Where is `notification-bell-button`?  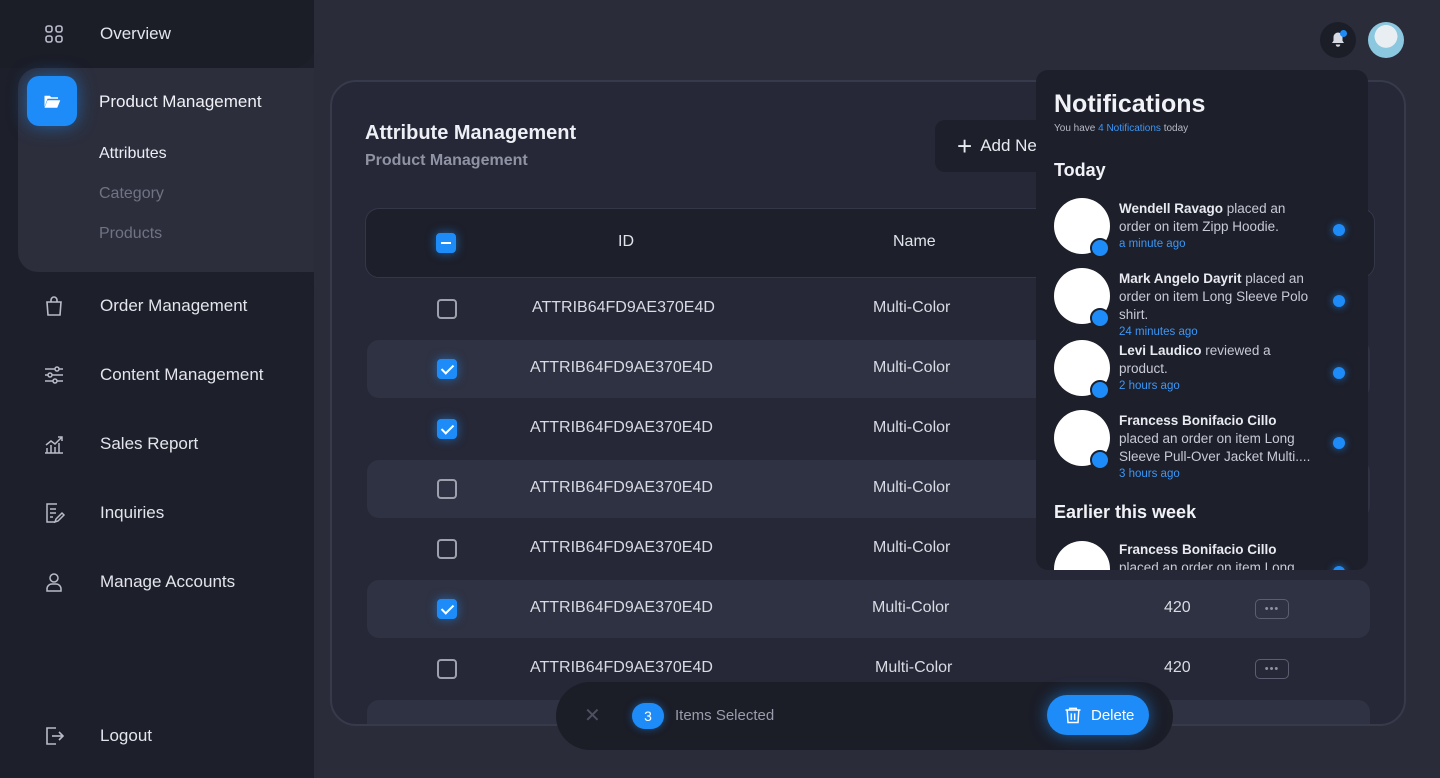
notification-bell-button is located at coordinates (1338, 40).